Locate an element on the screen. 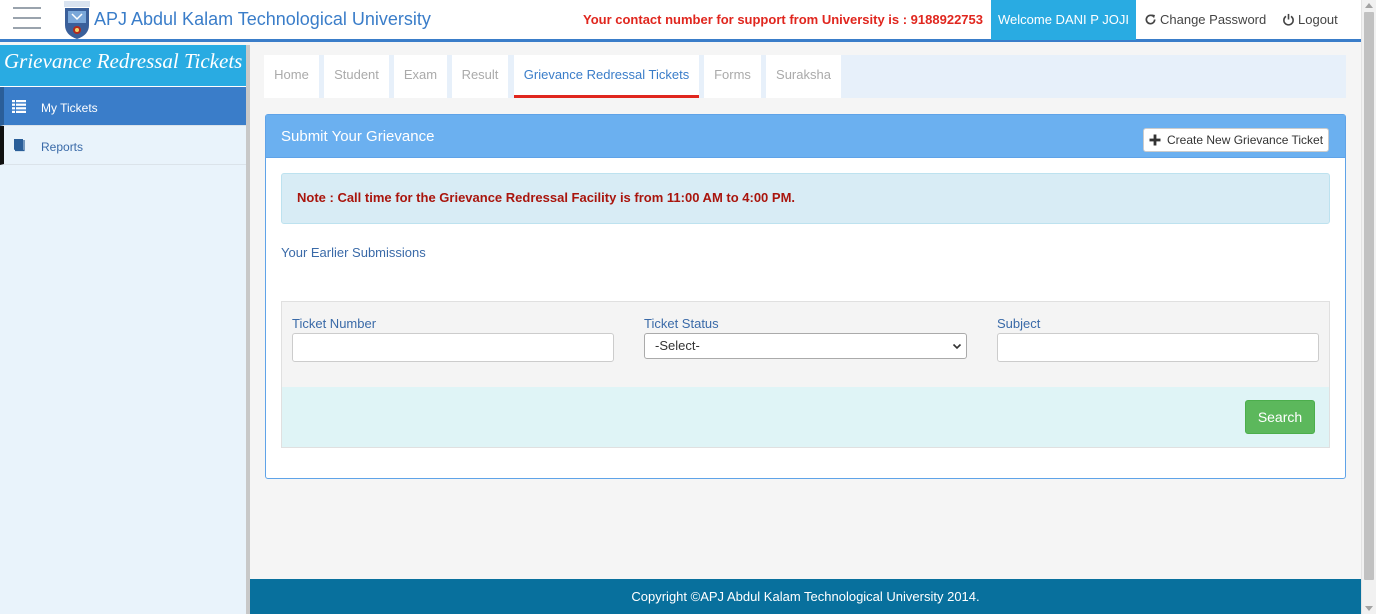 Image resolution: width=1376 pixels, height=614 pixels. tab-exam: Exam is located at coordinates (420, 76).